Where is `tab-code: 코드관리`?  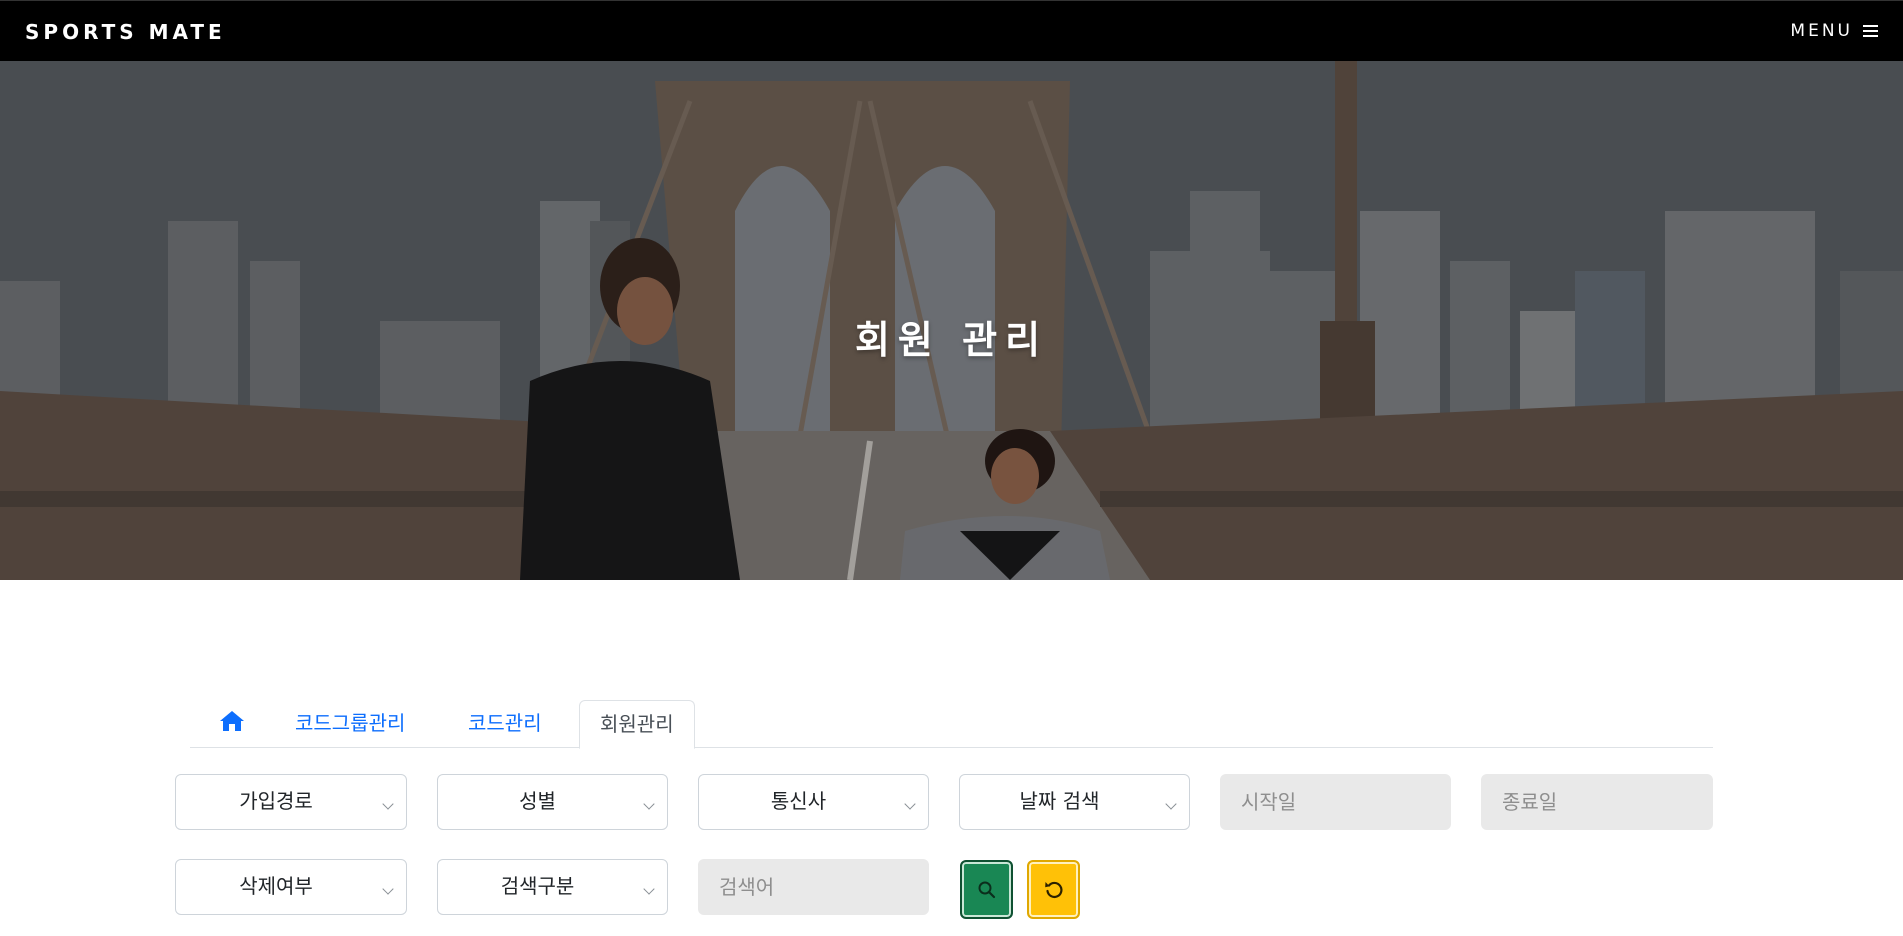
tab-code: 코드관리 is located at coordinates (505, 724).